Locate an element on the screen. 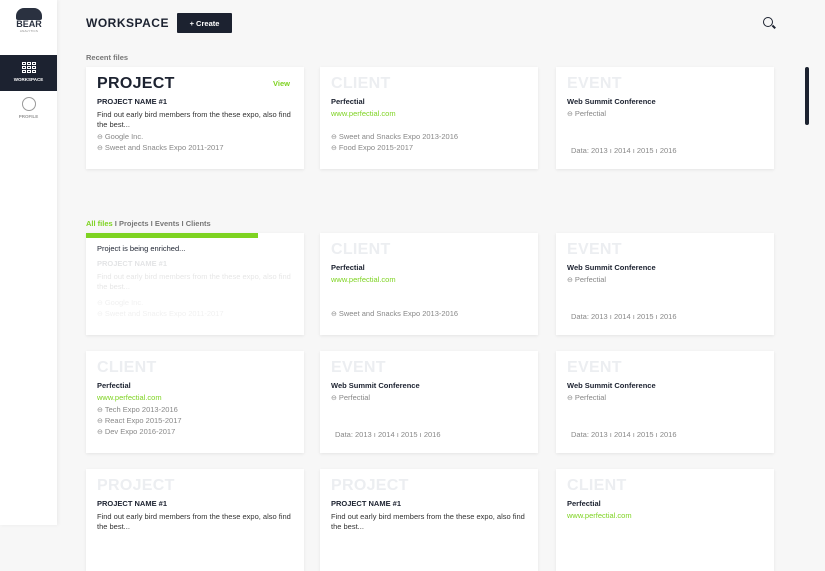 This screenshot has height=571, width=825. client-card: CLIENT Perfectial www.perfectial.com is located at coordinates (665, 520).